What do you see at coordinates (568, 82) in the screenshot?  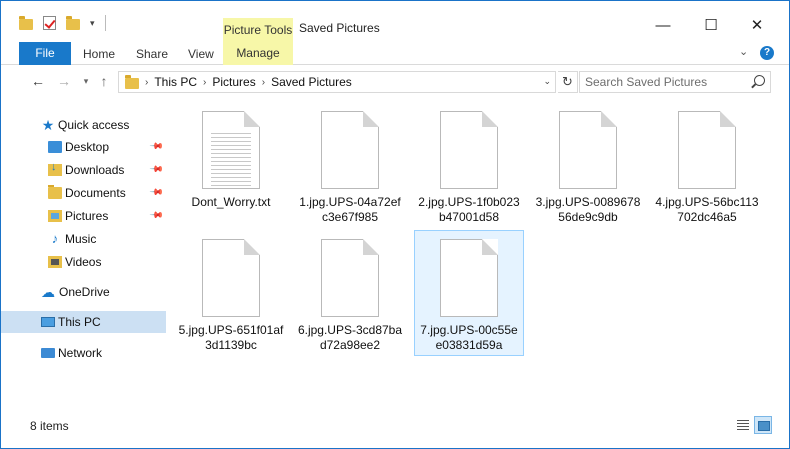 I see `refresh-icon: ↻` at bounding box center [568, 82].